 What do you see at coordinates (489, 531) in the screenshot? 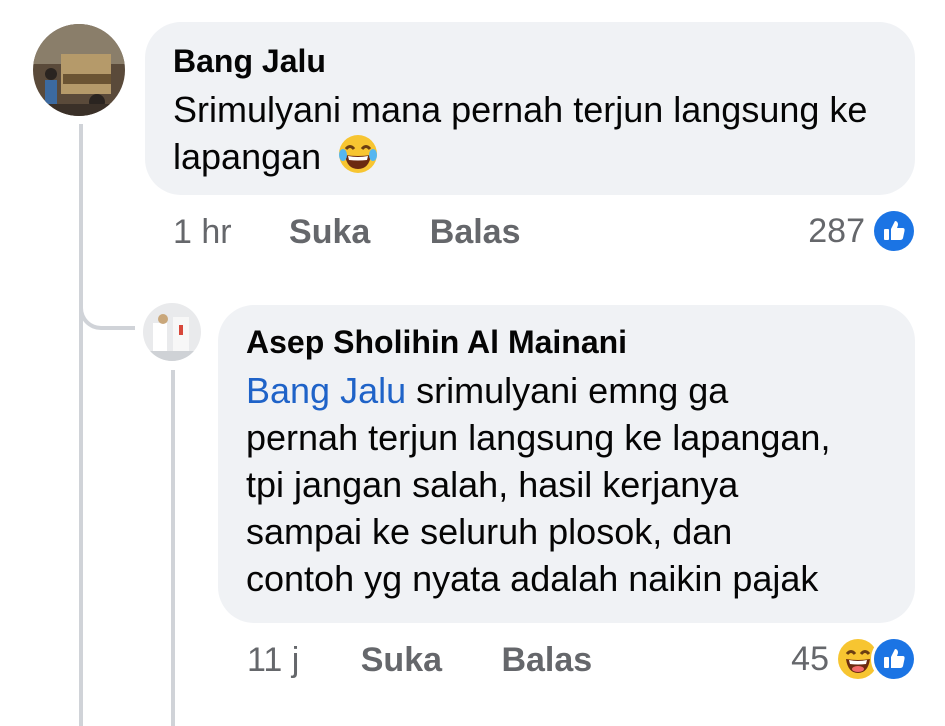
I see `reply-line: sampai ke seluruh plosok, dan` at bounding box center [489, 531].